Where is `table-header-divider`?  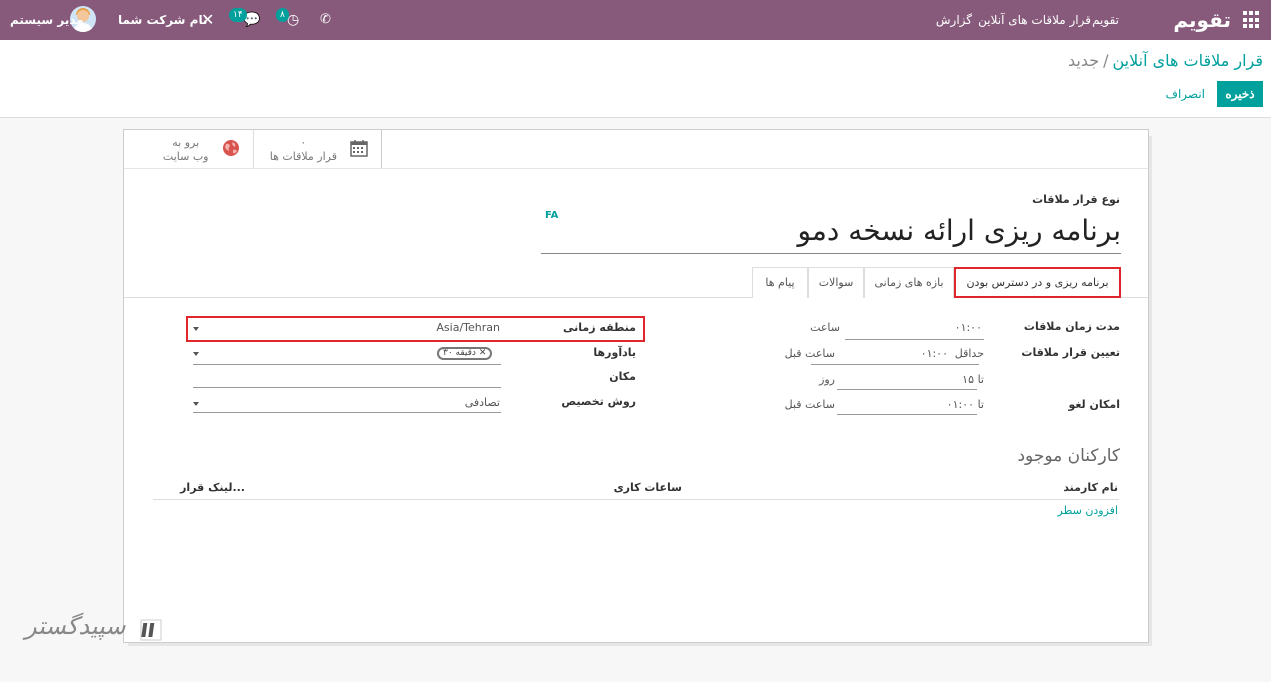 table-header-divider is located at coordinates (636, 499).